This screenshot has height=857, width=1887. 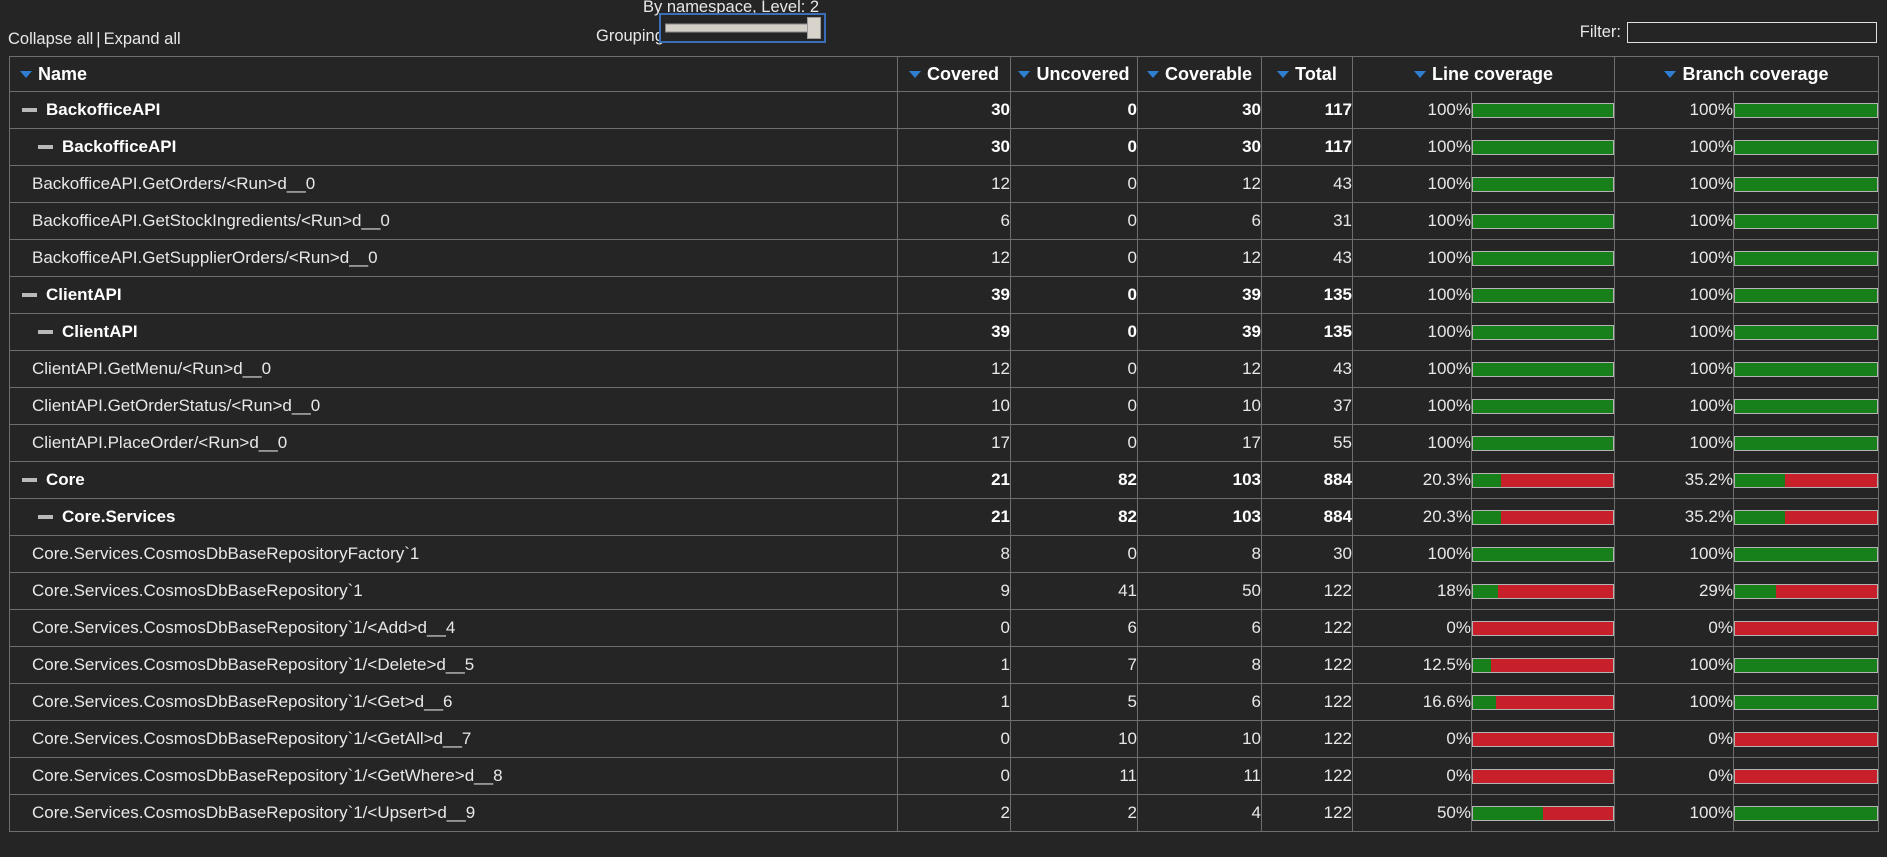 I want to click on row-uncovered-cell: 0, so click(x=1074, y=258).